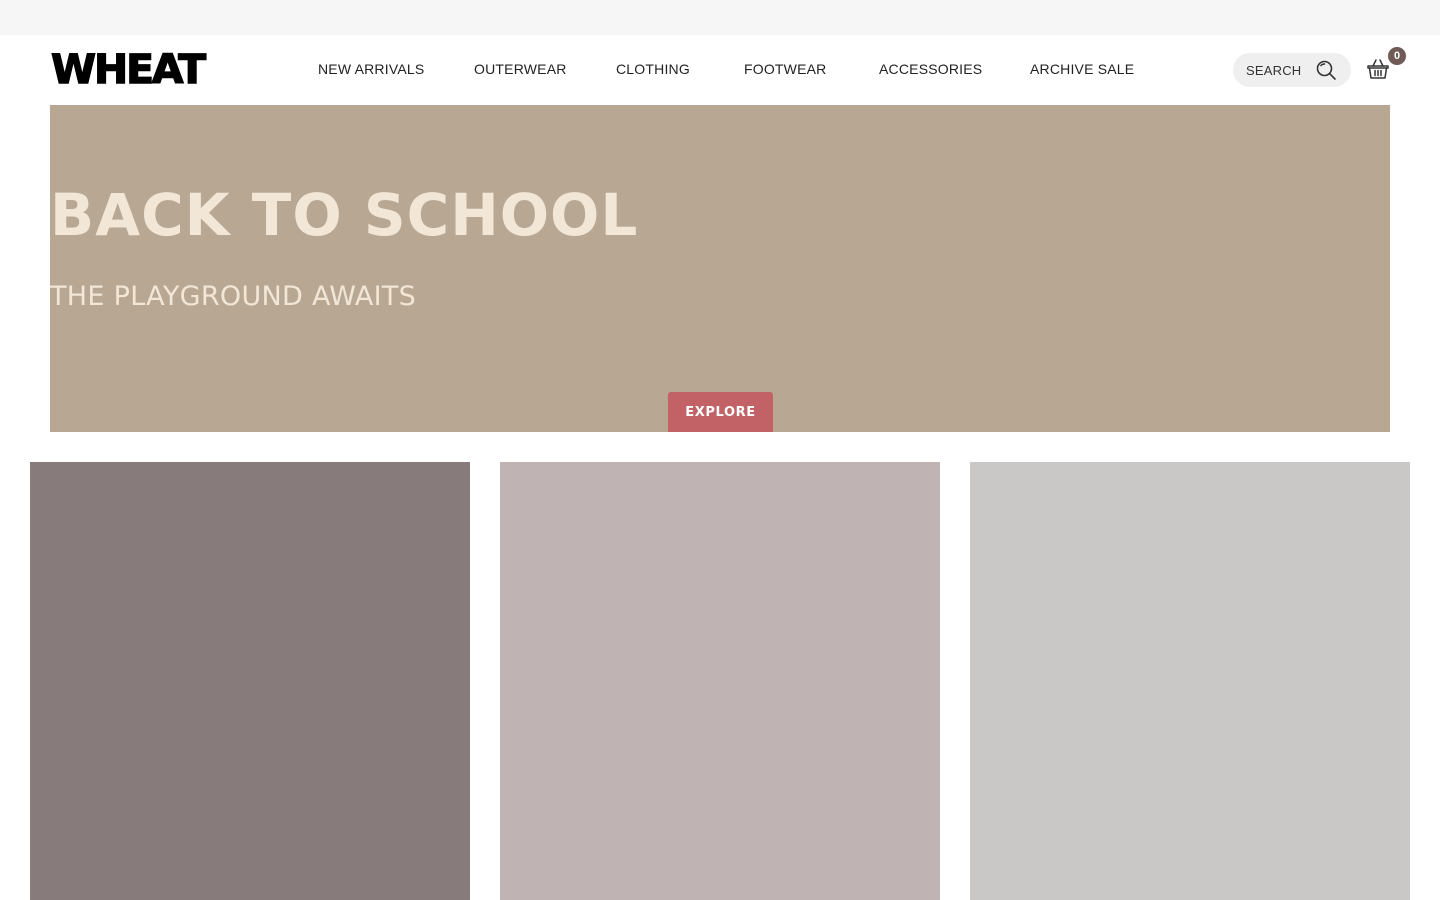  I want to click on cart-count-badge: 0, so click(1397, 56).